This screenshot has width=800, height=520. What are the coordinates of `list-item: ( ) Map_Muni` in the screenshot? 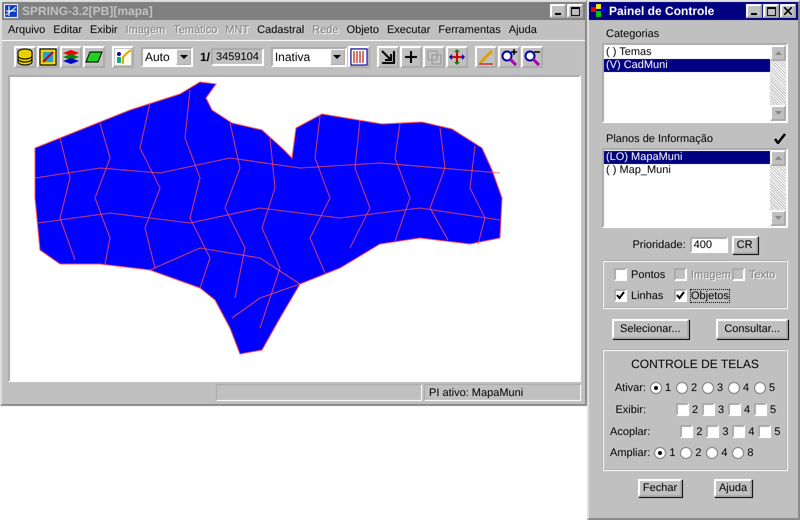 It's located at (687, 170).